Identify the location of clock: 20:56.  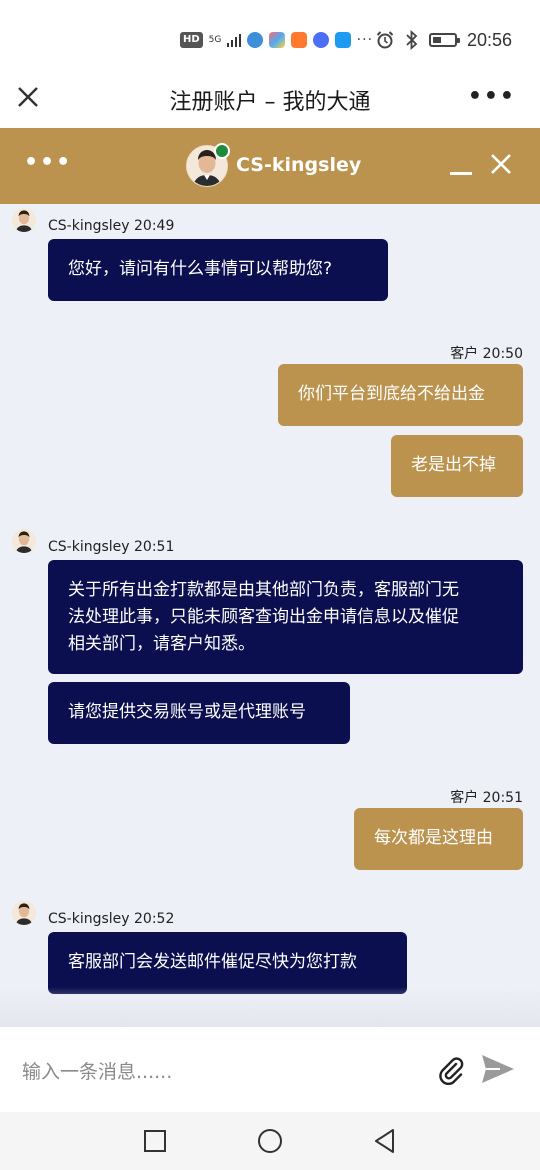
(489, 39).